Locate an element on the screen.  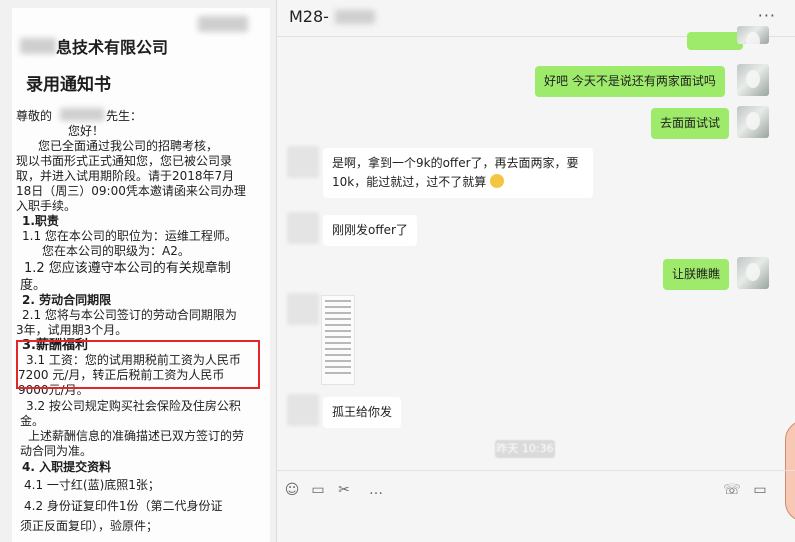
name-blur is located at coordinates (82, 114).